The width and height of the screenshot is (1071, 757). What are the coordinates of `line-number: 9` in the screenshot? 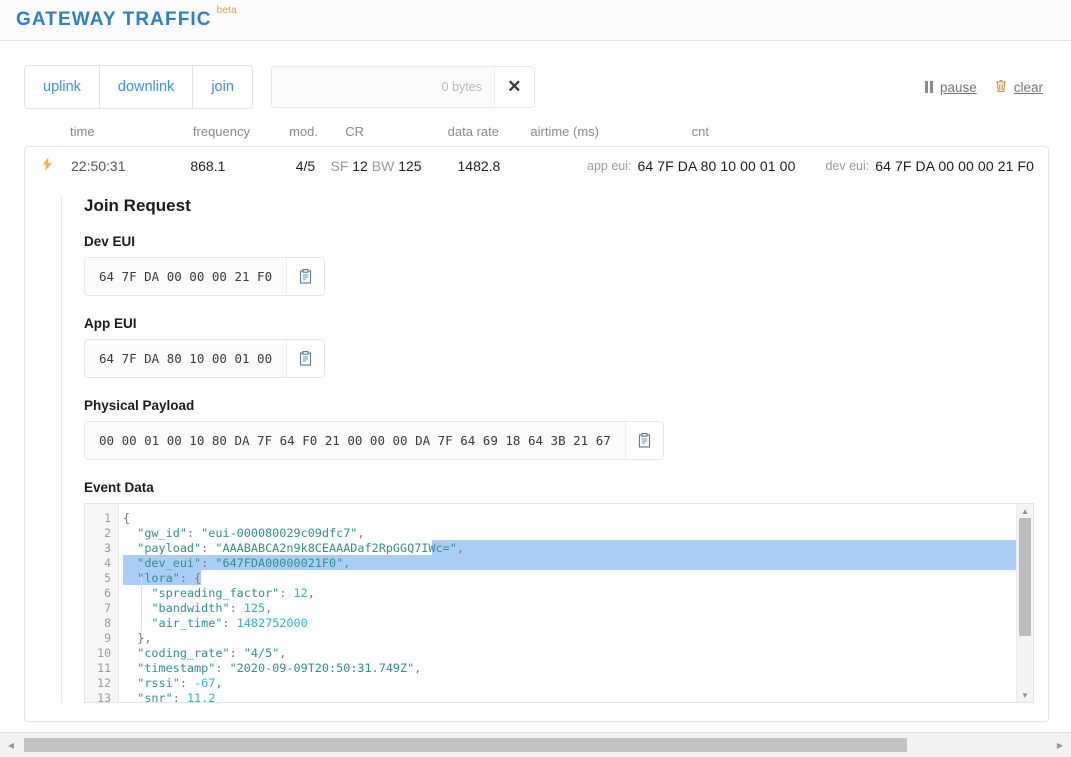 It's located at (107, 638).